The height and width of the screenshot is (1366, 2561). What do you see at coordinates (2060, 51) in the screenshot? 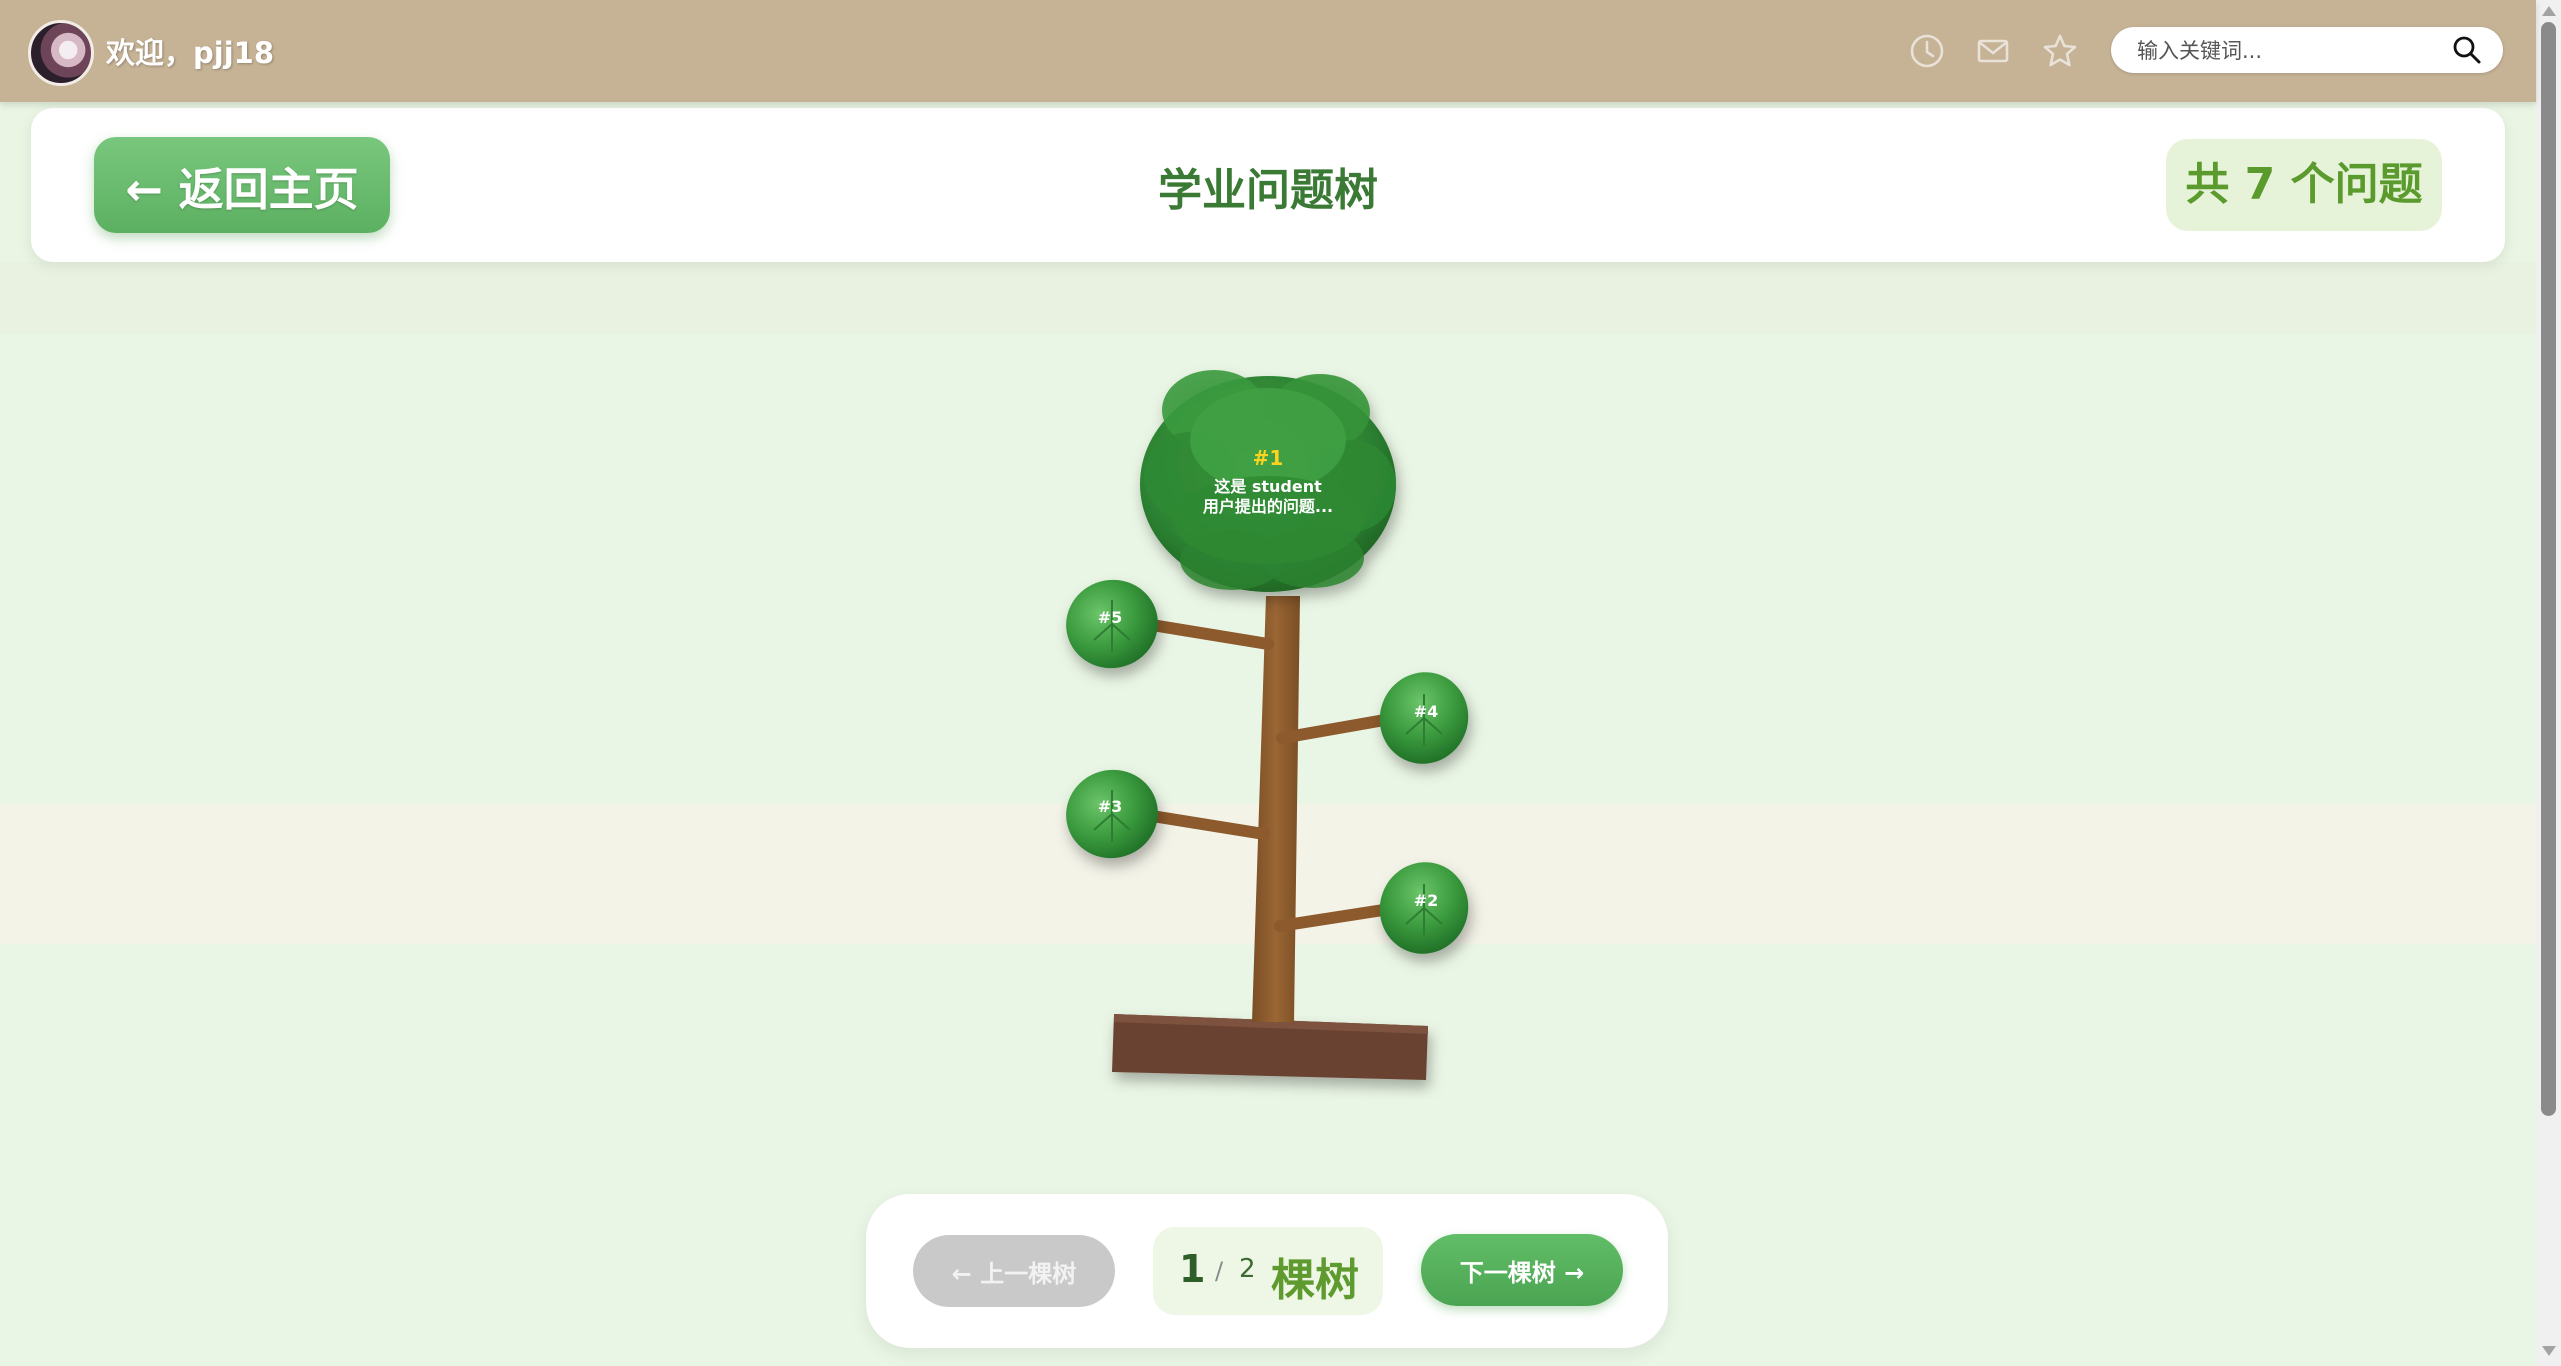
I see `star-icon` at bounding box center [2060, 51].